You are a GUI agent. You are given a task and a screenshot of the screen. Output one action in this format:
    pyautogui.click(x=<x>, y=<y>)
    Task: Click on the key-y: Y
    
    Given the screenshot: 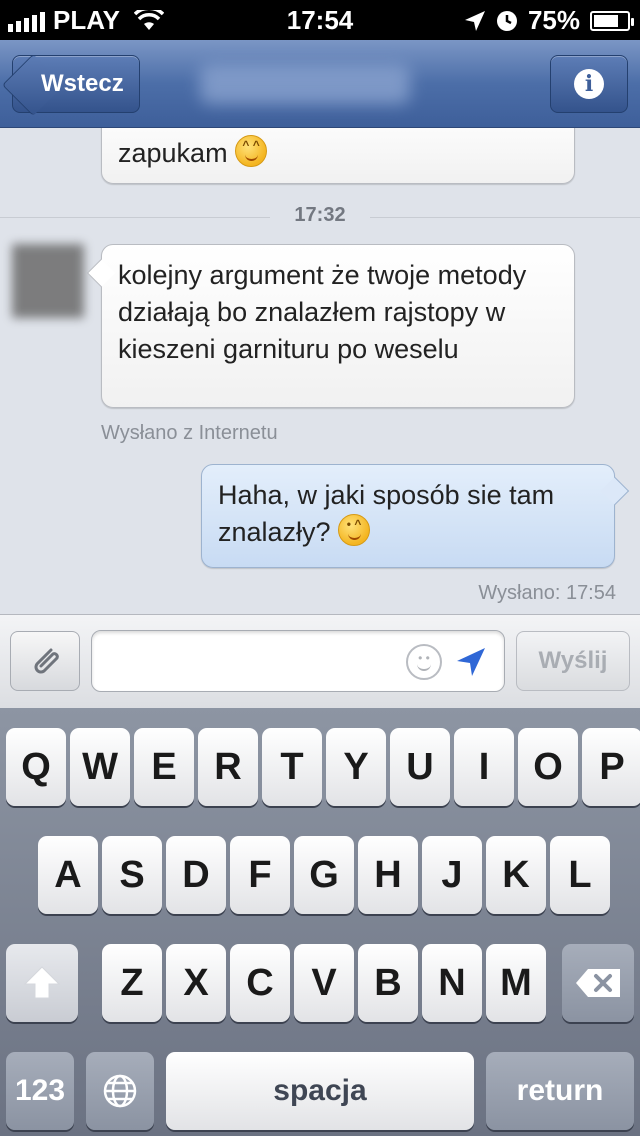 What is the action you would take?
    pyautogui.click(x=356, y=767)
    